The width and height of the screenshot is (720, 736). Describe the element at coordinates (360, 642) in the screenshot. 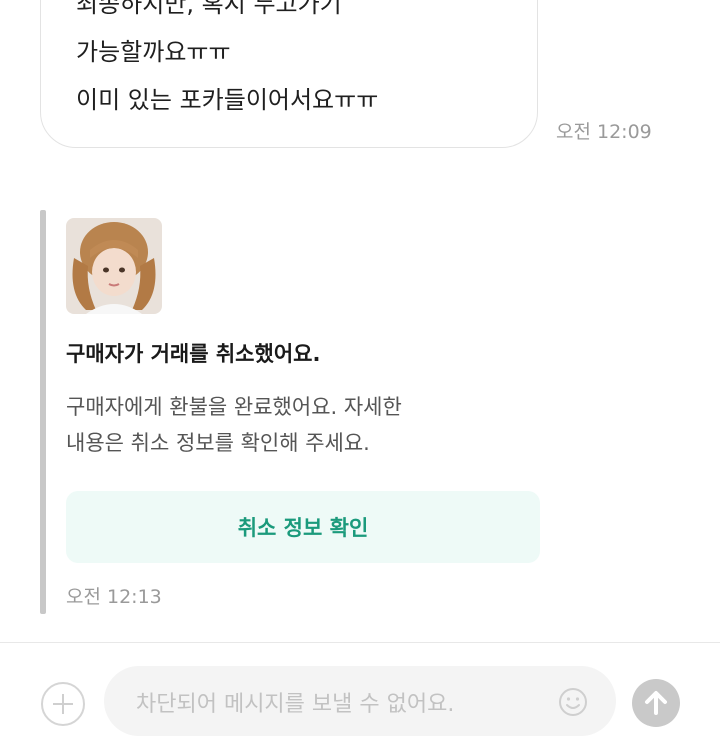

I see `composer-divider` at that location.